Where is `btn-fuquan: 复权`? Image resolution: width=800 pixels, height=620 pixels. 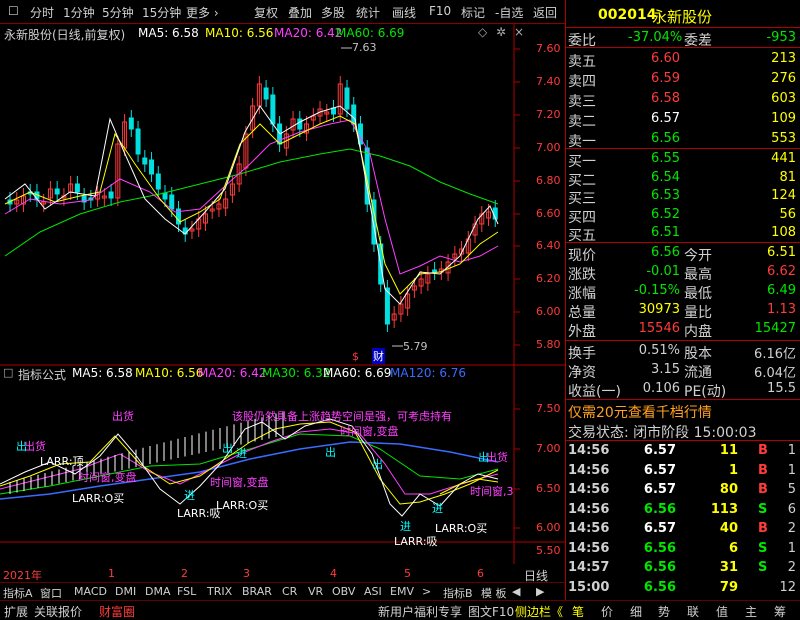 btn-fuquan: 复权 is located at coordinates (266, 12).